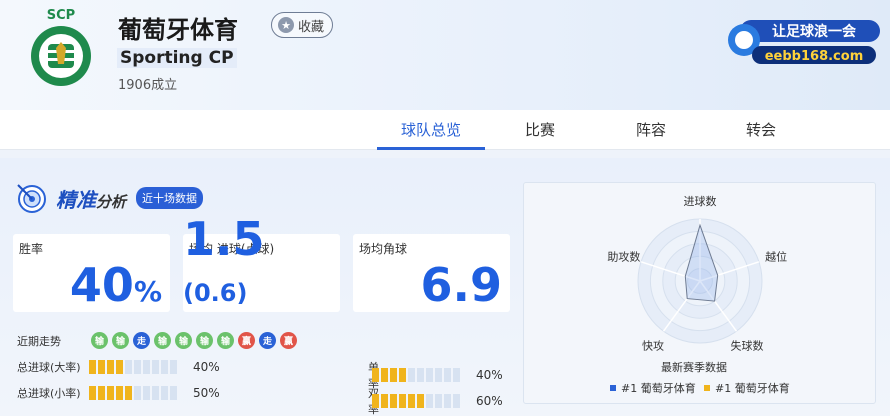  What do you see at coordinates (49, 393) in the screenshot?
I see `stat-label: 总进球(小率)` at bounding box center [49, 393].